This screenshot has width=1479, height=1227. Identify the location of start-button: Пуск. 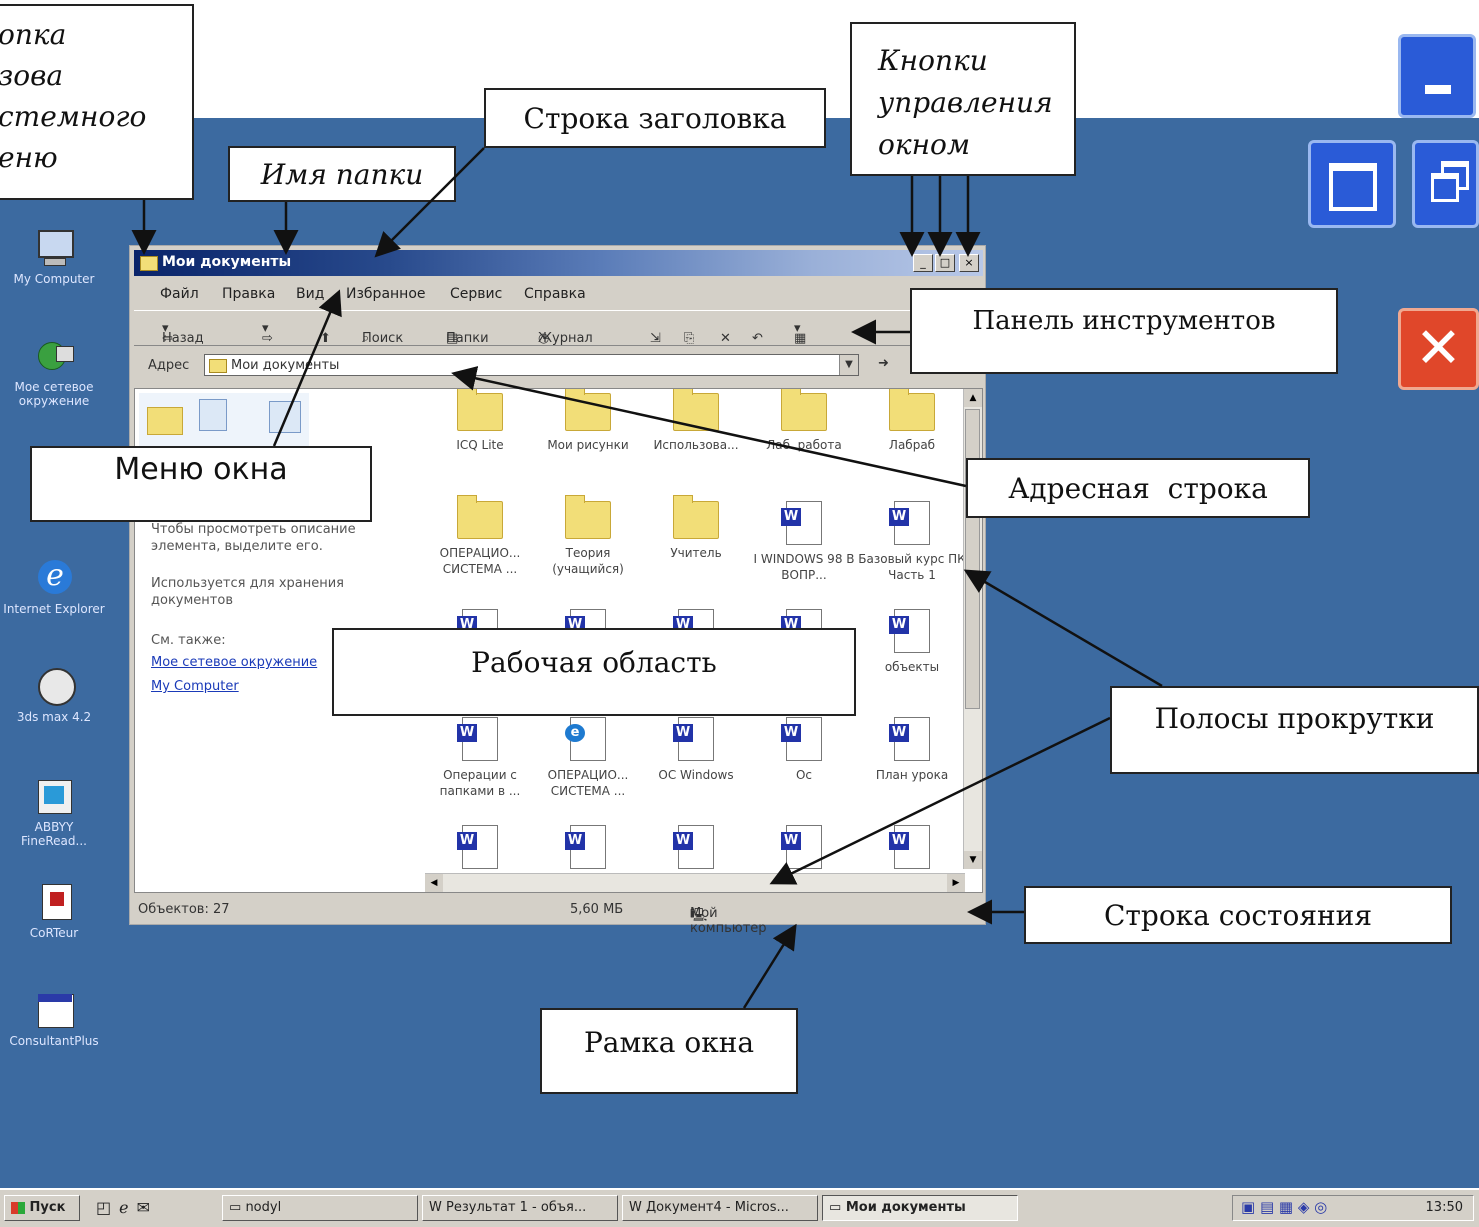
(42, 1208).